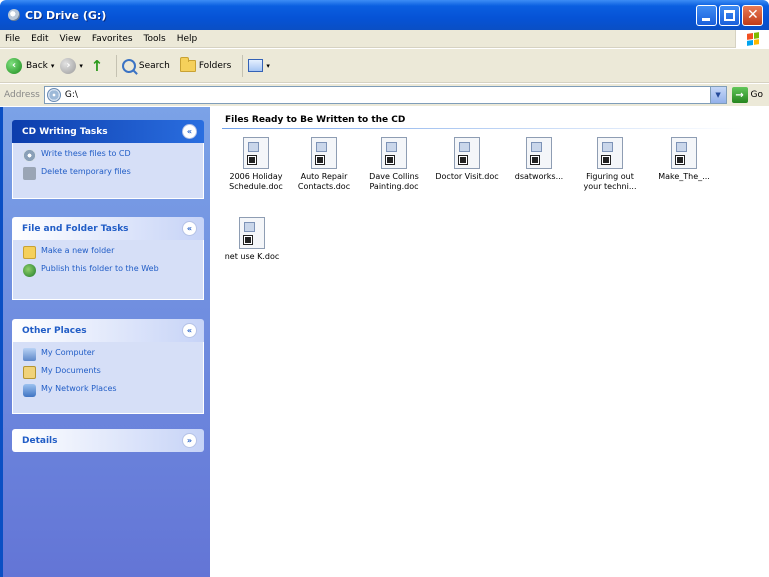  Describe the element at coordinates (12, 39) in the screenshot. I see `menu-file: File` at that location.